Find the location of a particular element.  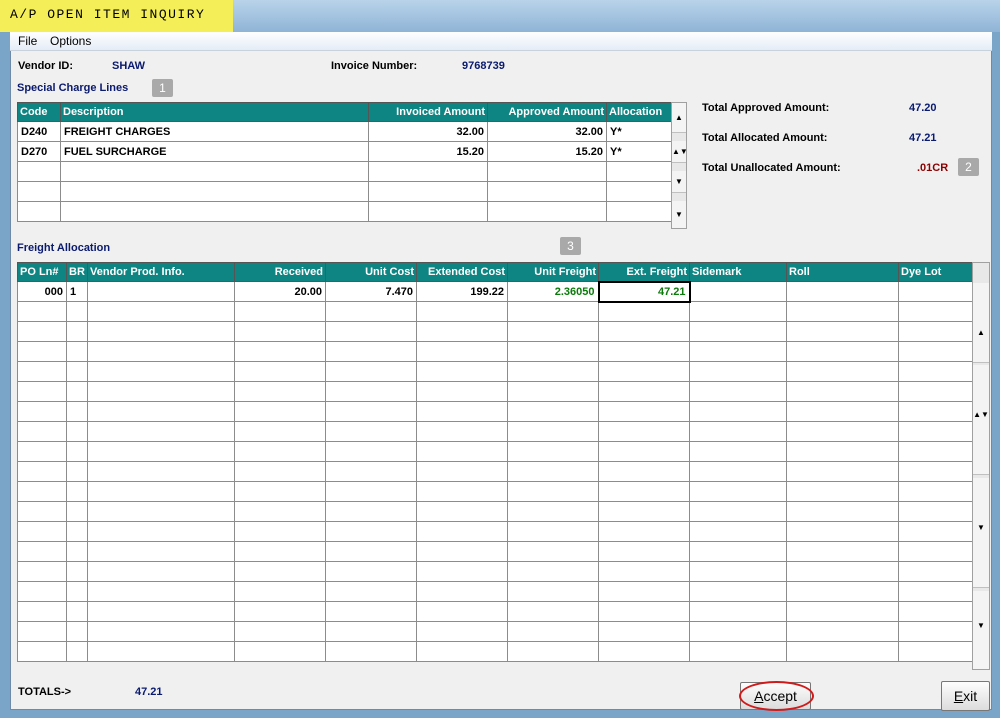

col-sidemark: Sidemark is located at coordinates (738, 272).